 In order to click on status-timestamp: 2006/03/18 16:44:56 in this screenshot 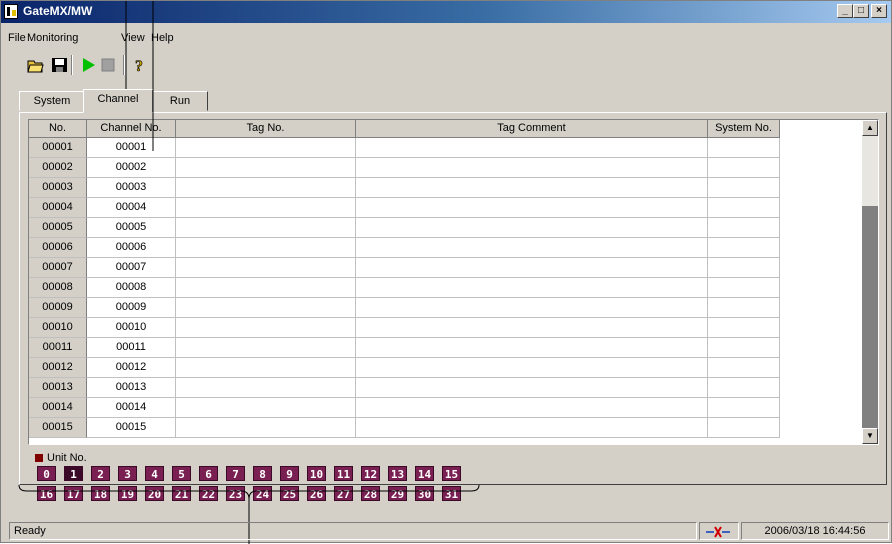, I will do `click(815, 531)`.